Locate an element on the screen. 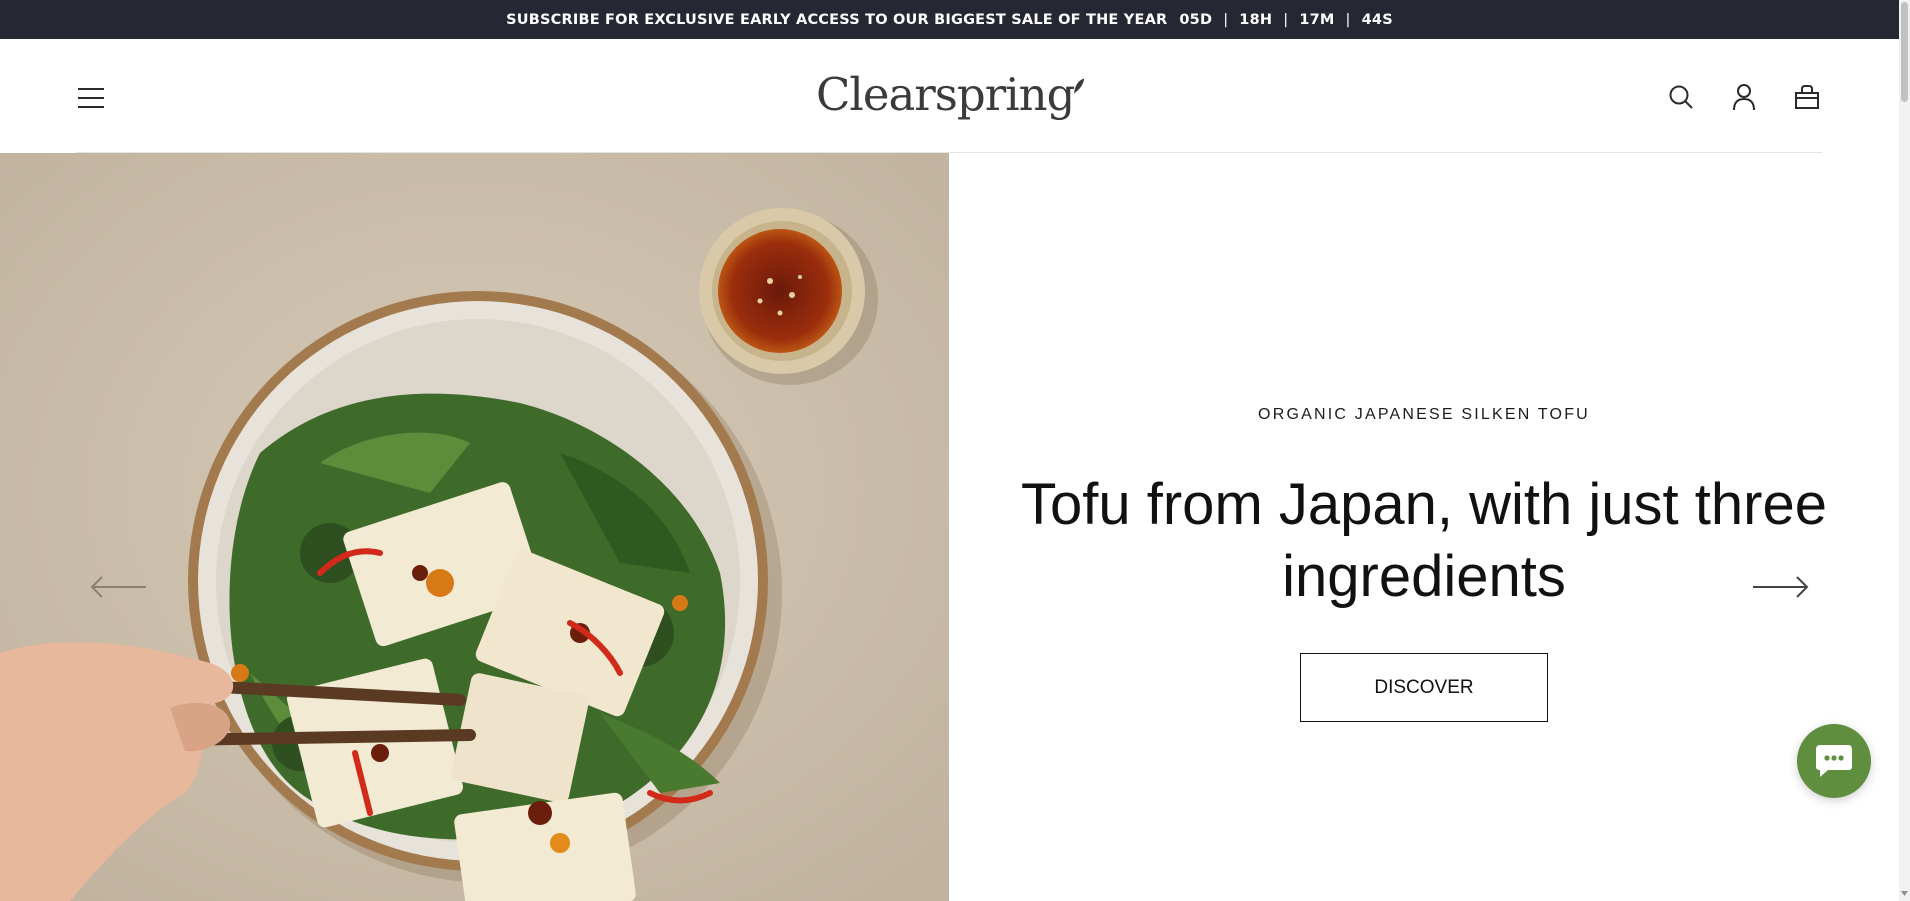  account-button is located at coordinates (1744, 97).